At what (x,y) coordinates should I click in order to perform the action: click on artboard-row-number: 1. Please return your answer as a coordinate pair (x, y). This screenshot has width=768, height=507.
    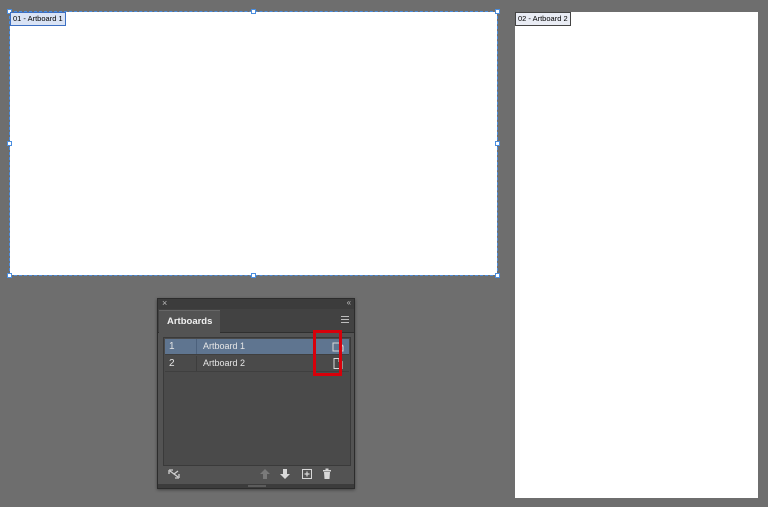
    Looking at the image, I should click on (172, 346).